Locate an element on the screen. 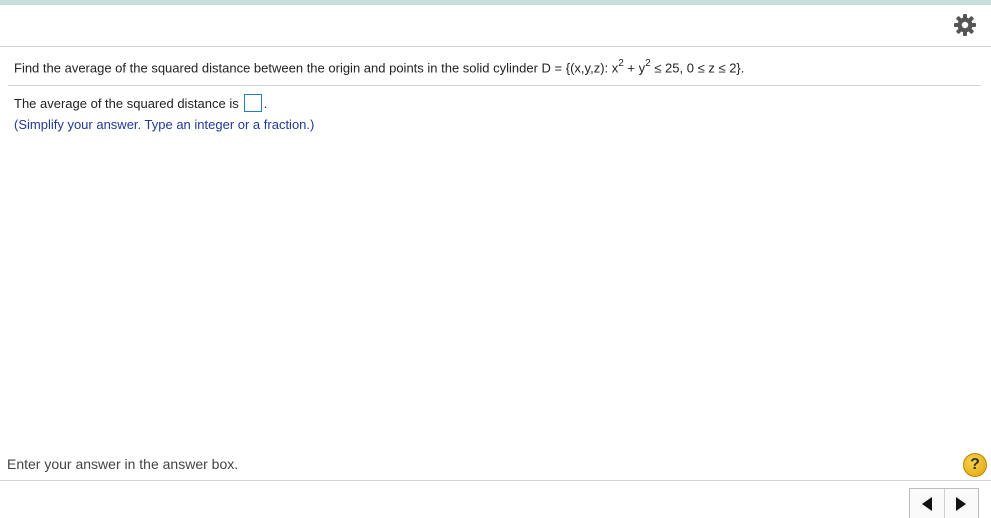 The height and width of the screenshot is (518, 991). status-message: Enter your answer in the answer box. is located at coordinates (123, 464).